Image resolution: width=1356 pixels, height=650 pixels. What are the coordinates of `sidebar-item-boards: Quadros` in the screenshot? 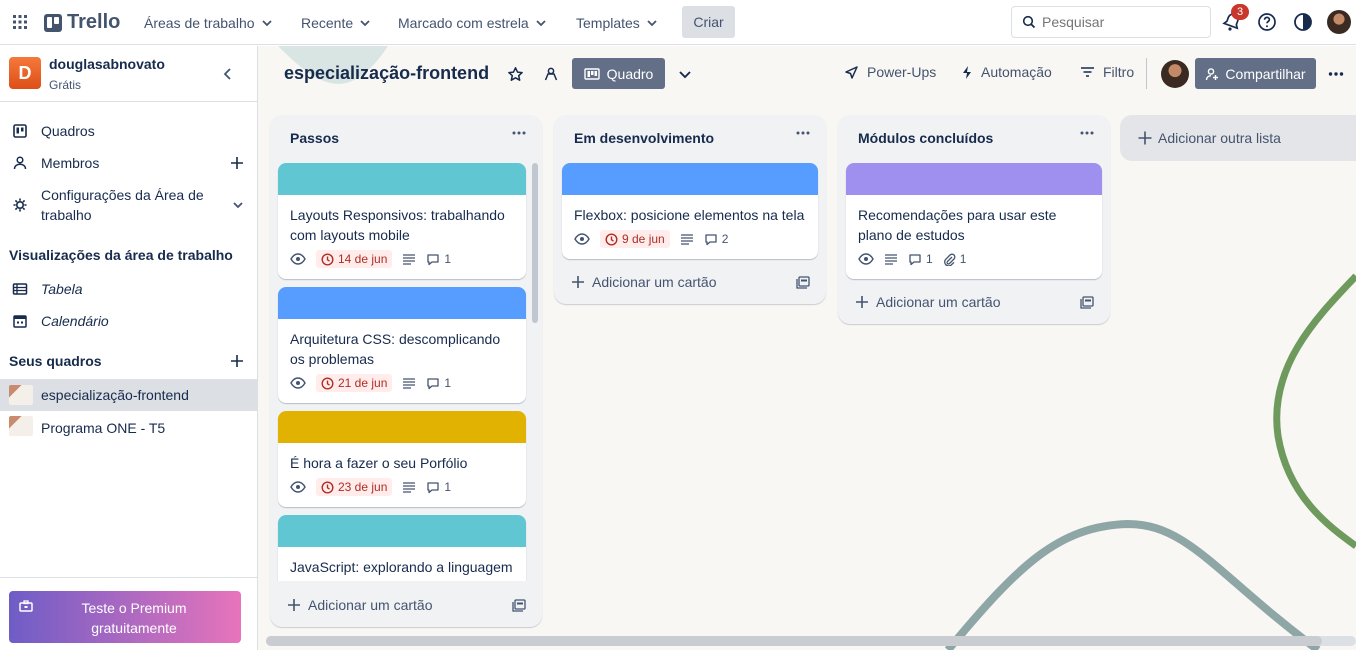 It's located at (128, 131).